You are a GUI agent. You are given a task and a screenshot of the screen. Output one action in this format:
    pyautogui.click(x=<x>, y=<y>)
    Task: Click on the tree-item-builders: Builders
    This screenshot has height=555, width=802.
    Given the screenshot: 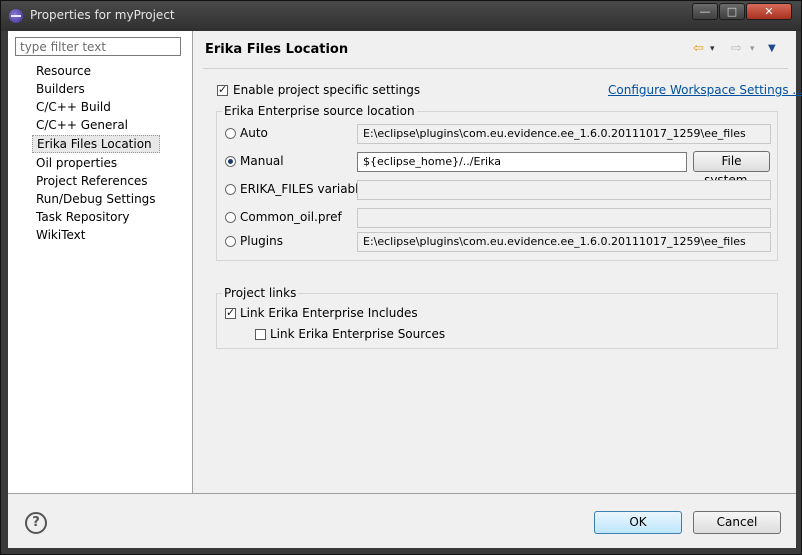 What is the action you would take?
    pyautogui.click(x=96, y=89)
    